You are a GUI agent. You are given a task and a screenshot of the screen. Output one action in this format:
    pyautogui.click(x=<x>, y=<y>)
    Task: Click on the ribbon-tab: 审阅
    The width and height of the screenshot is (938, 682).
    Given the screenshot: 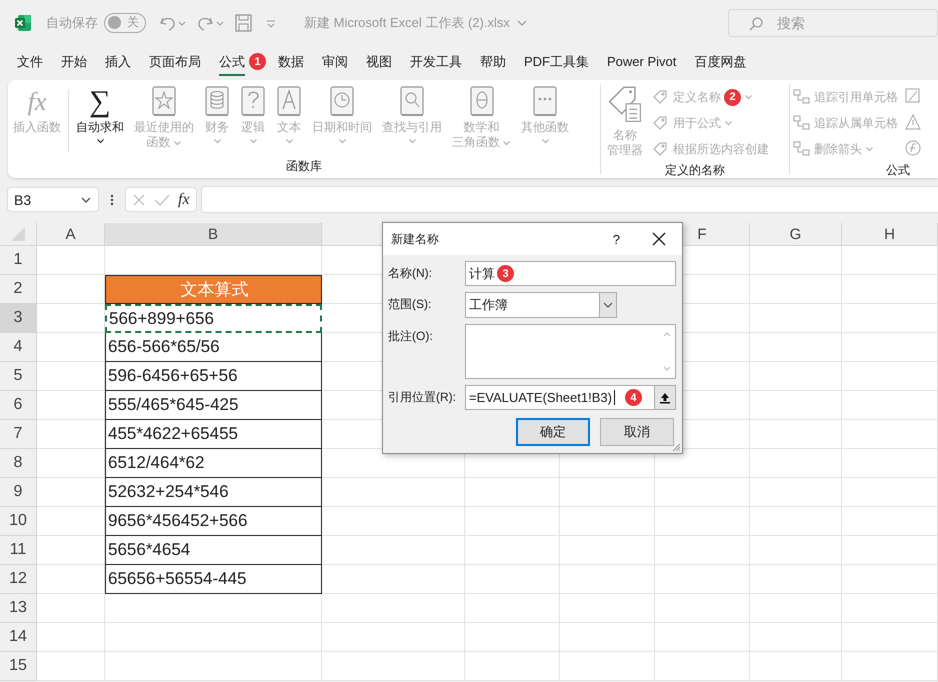 What is the action you would take?
    pyautogui.click(x=335, y=62)
    